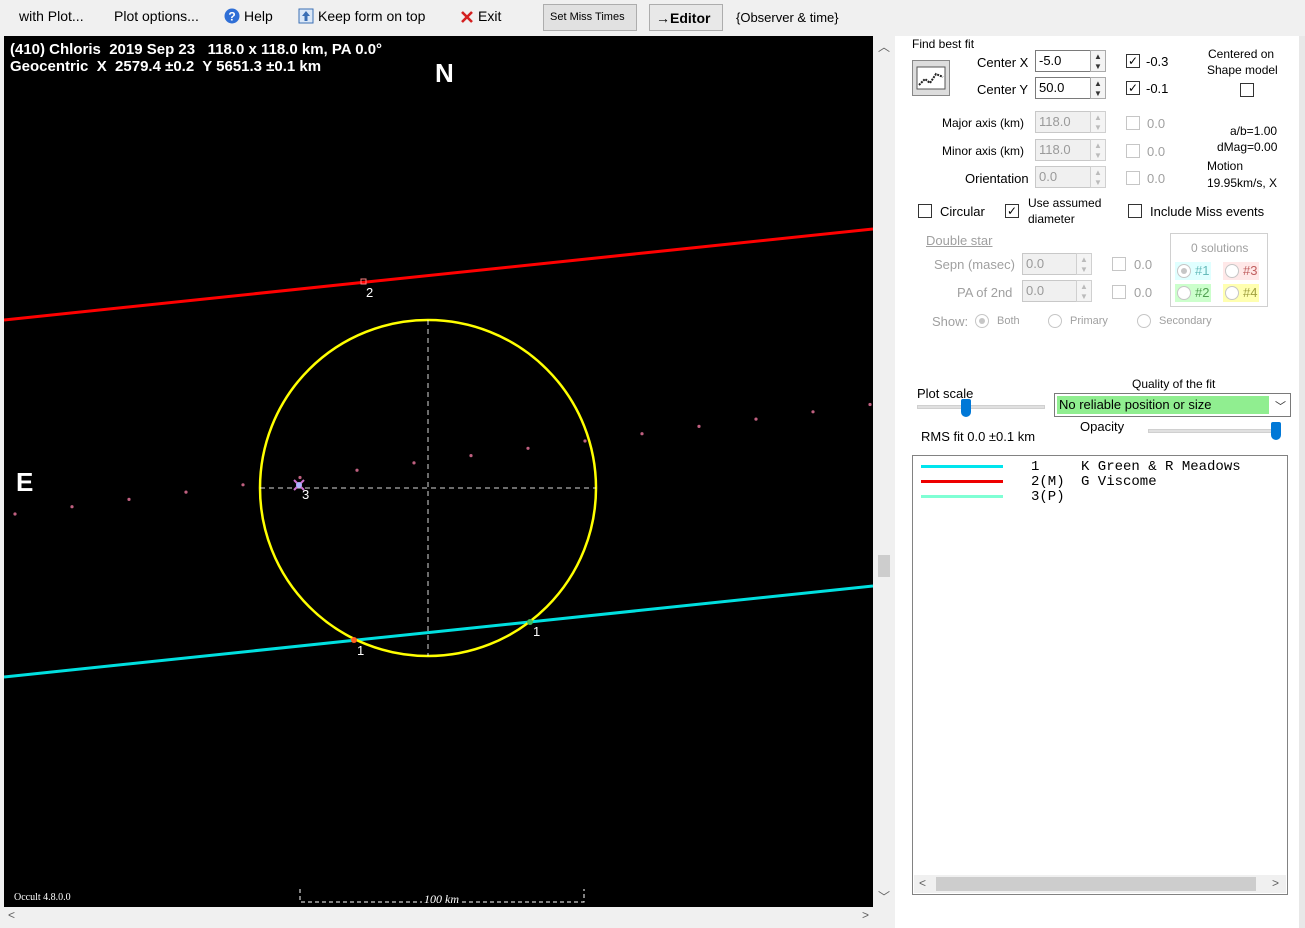  Describe the element at coordinates (1063, 122) in the screenshot. I see `major-axis-input: 118.0` at that location.